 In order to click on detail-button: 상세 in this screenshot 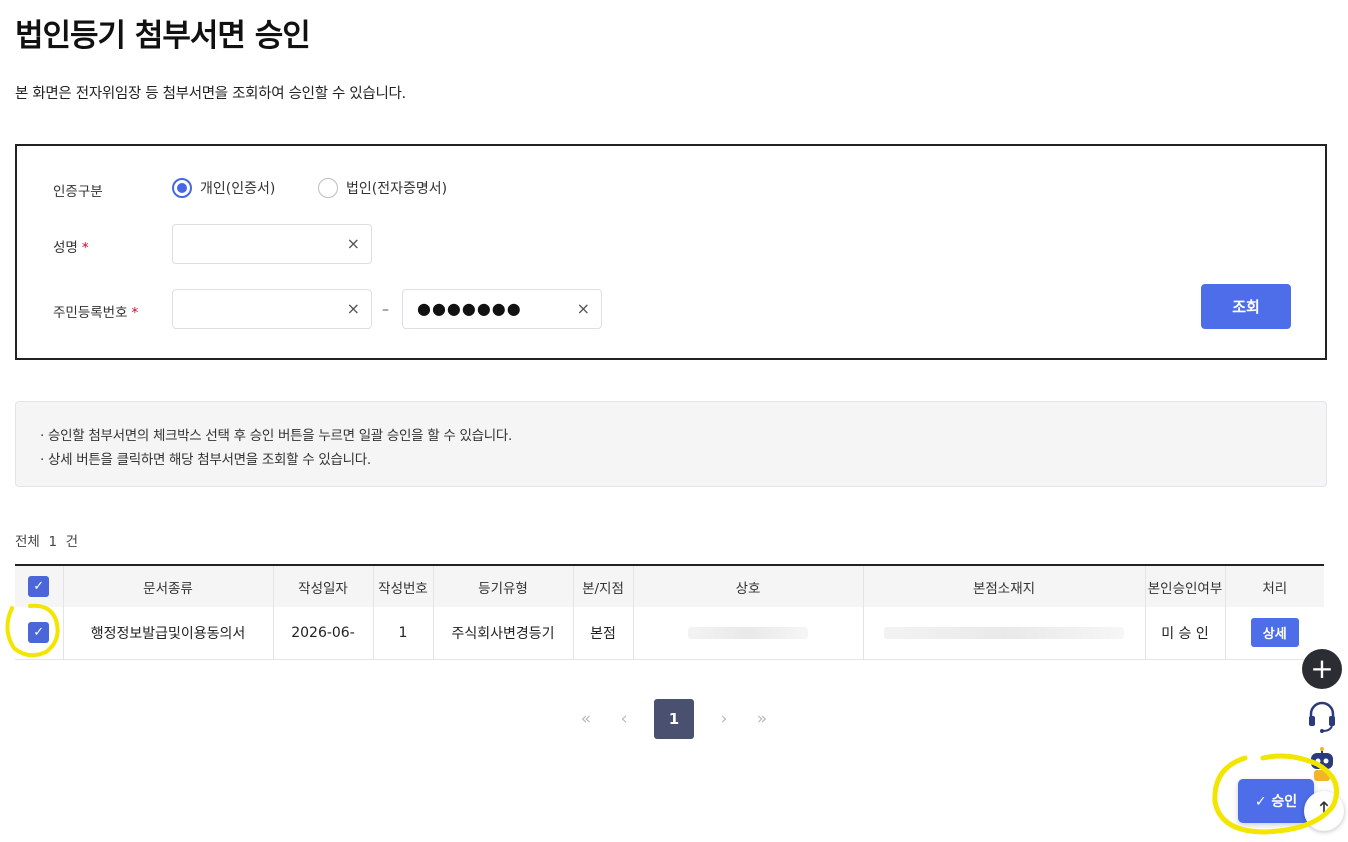, I will do `click(1274, 633)`.